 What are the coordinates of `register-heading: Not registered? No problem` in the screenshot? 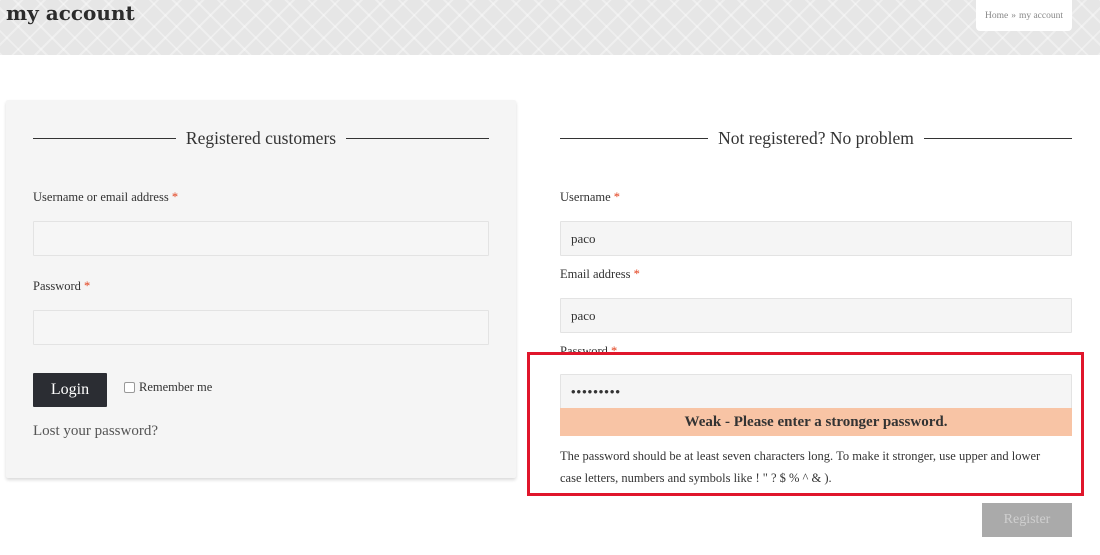 It's located at (816, 138).